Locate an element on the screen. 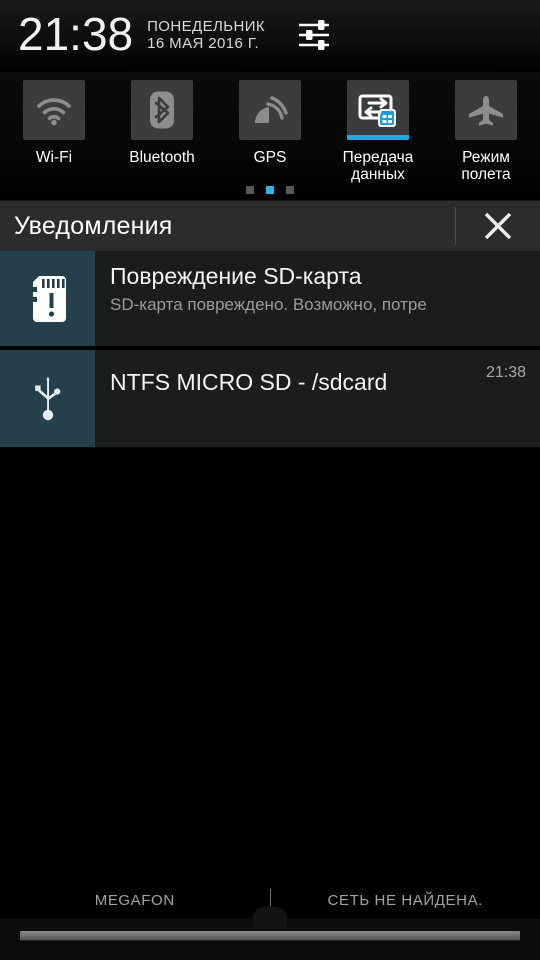 This screenshot has height=960, width=540. gps-satellite-icon is located at coordinates (271, 109).